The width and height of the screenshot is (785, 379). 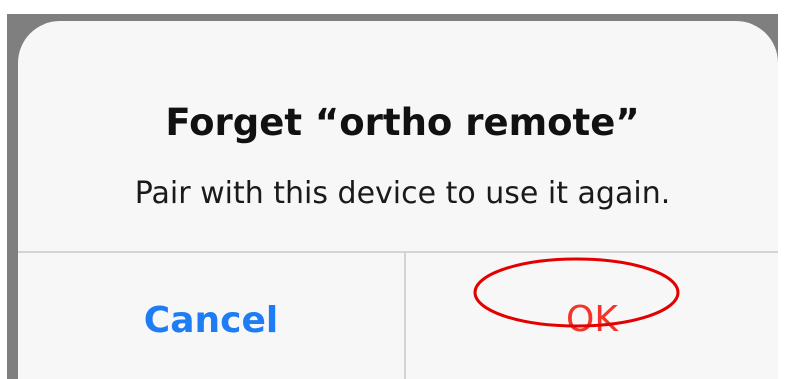 I want to click on alert-title: Forget “ortho remote”, so click(x=402, y=122).